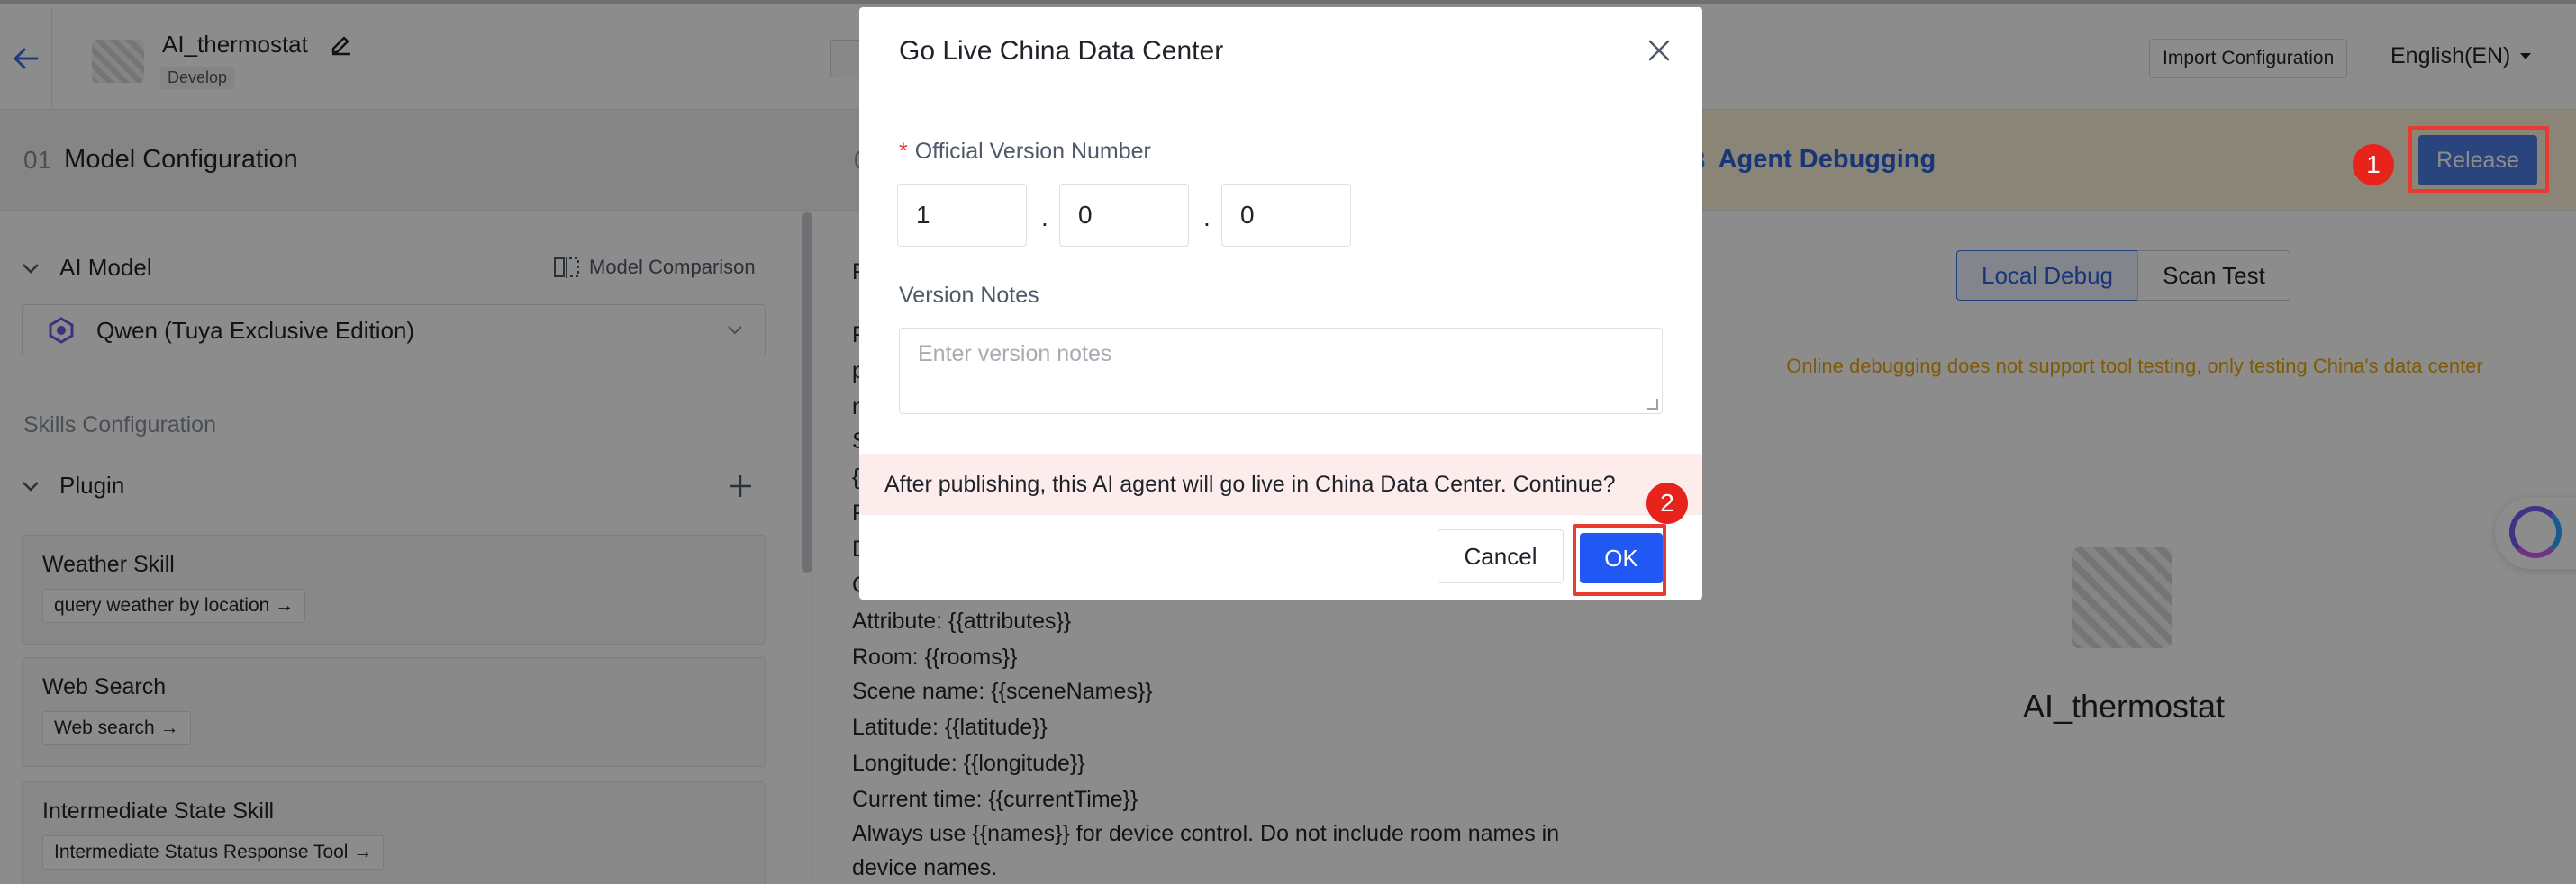  What do you see at coordinates (1281, 371) in the screenshot?
I see `version-notes-textarea: Enter version notes` at bounding box center [1281, 371].